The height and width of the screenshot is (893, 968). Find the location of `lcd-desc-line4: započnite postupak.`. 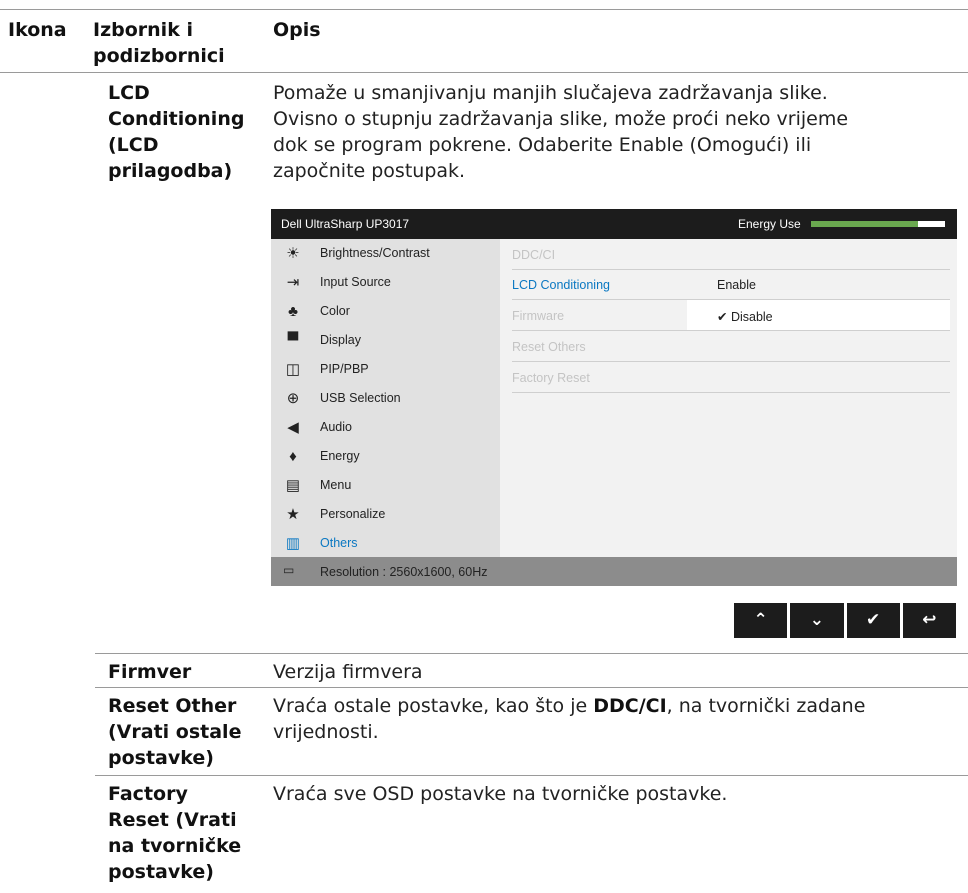

lcd-desc-line4: započnite postupak. is located at coordinates (369, 171).